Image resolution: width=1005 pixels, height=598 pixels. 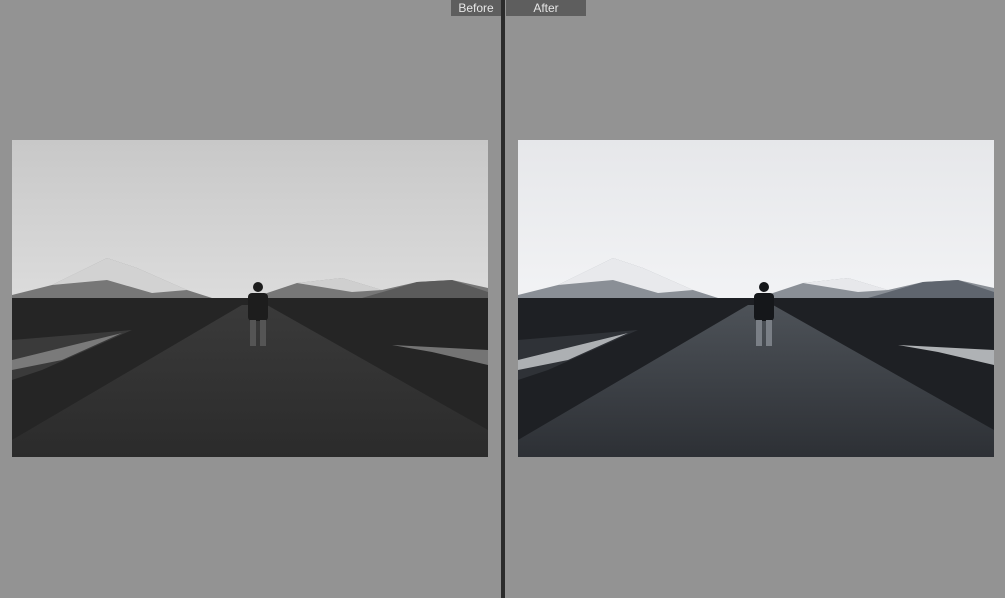 What do you see at coordinates (546, 8) in the screenshot?
I see `after-label: After` at bounding box center [546, 8].